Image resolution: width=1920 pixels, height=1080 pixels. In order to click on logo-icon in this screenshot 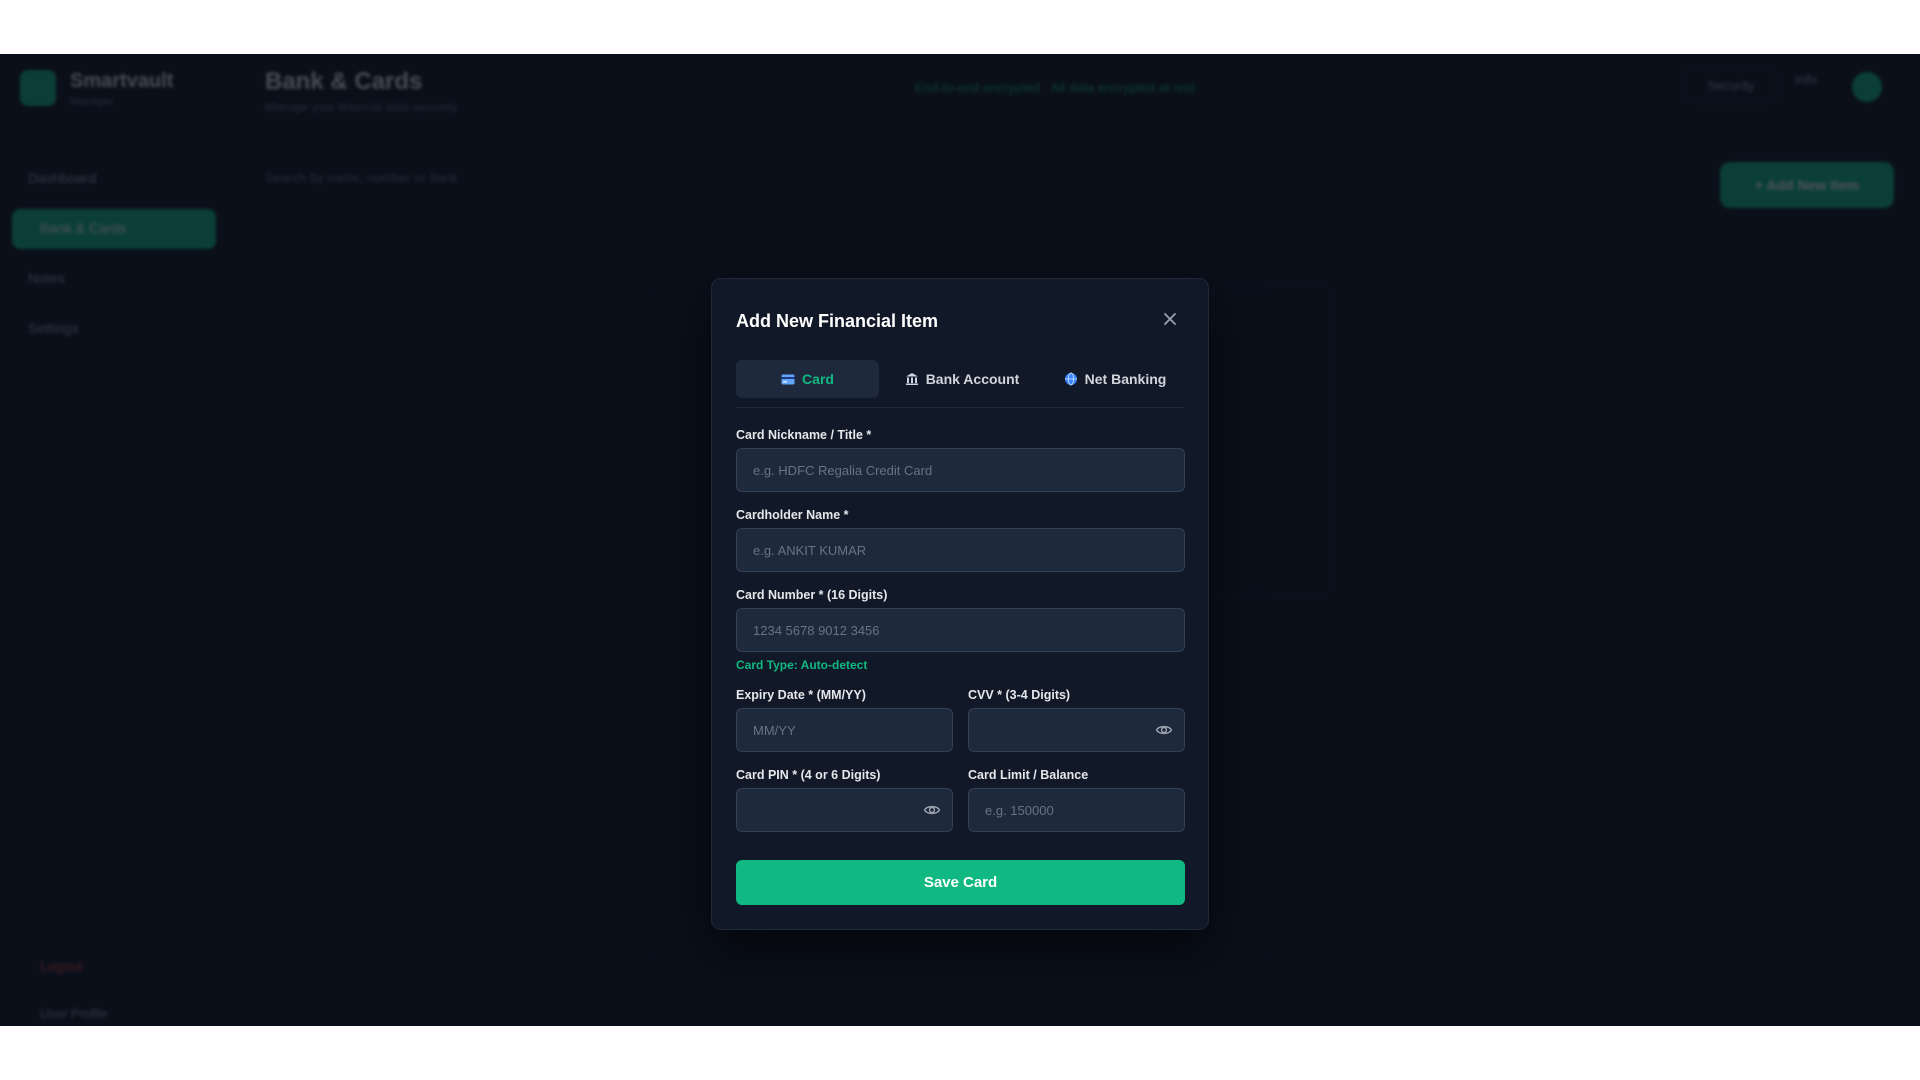, I will do `click(38, 88)`.